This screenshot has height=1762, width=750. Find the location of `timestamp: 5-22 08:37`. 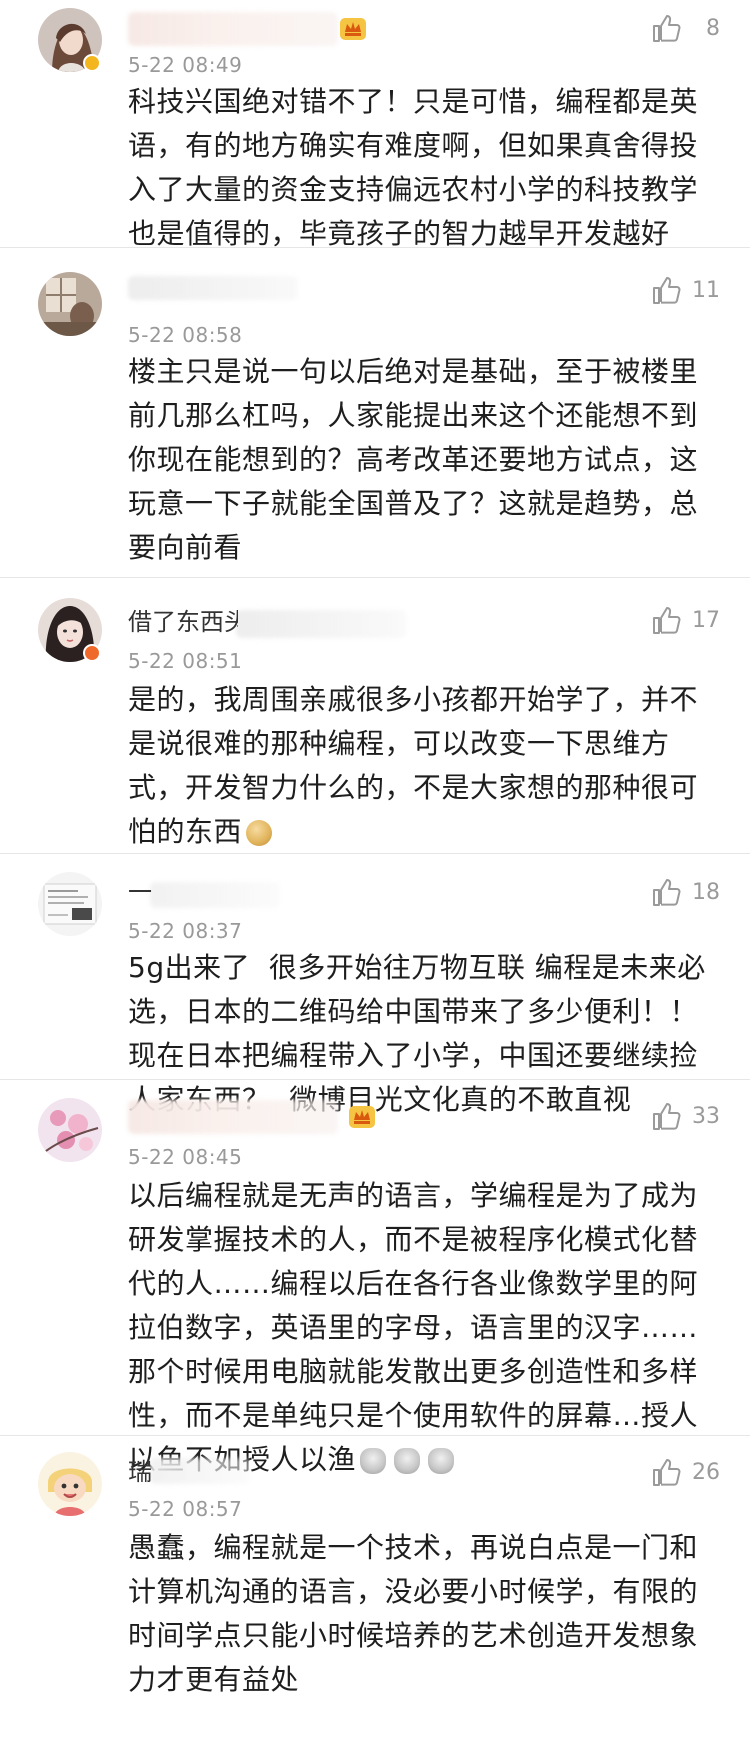

timestamp: 5-22 08:37 is located at coordinates (185, 931).